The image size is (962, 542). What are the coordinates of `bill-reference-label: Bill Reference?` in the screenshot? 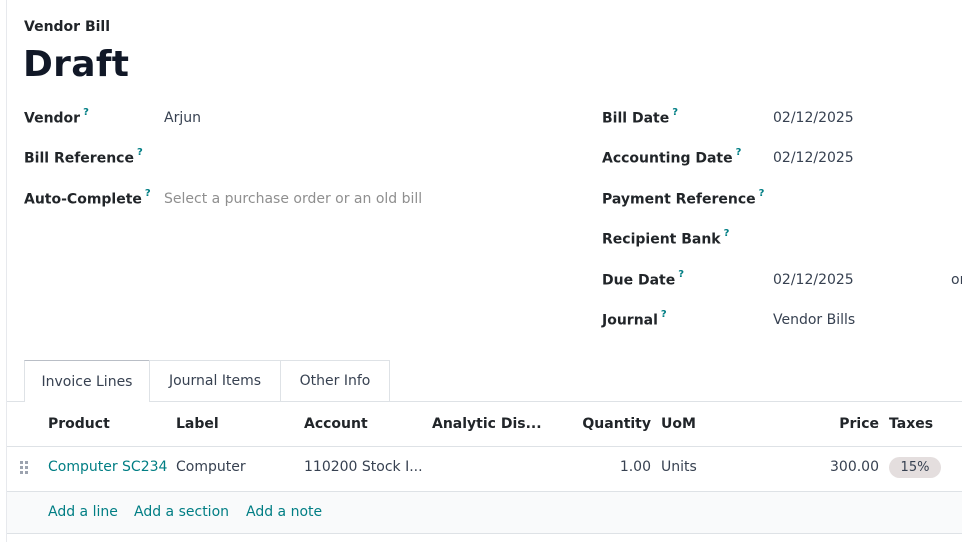 It's located at (83, 157).